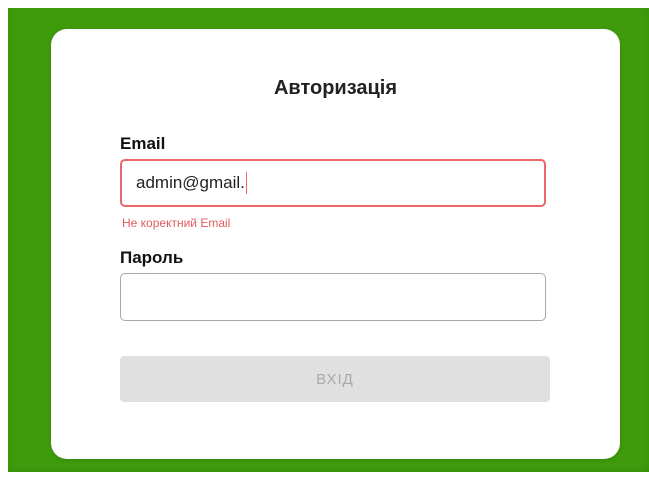 The image size is (649, 487). Describe the element at coordinates (335, 88) in the screenshot. I see `page-title: Авторизація` at that location.